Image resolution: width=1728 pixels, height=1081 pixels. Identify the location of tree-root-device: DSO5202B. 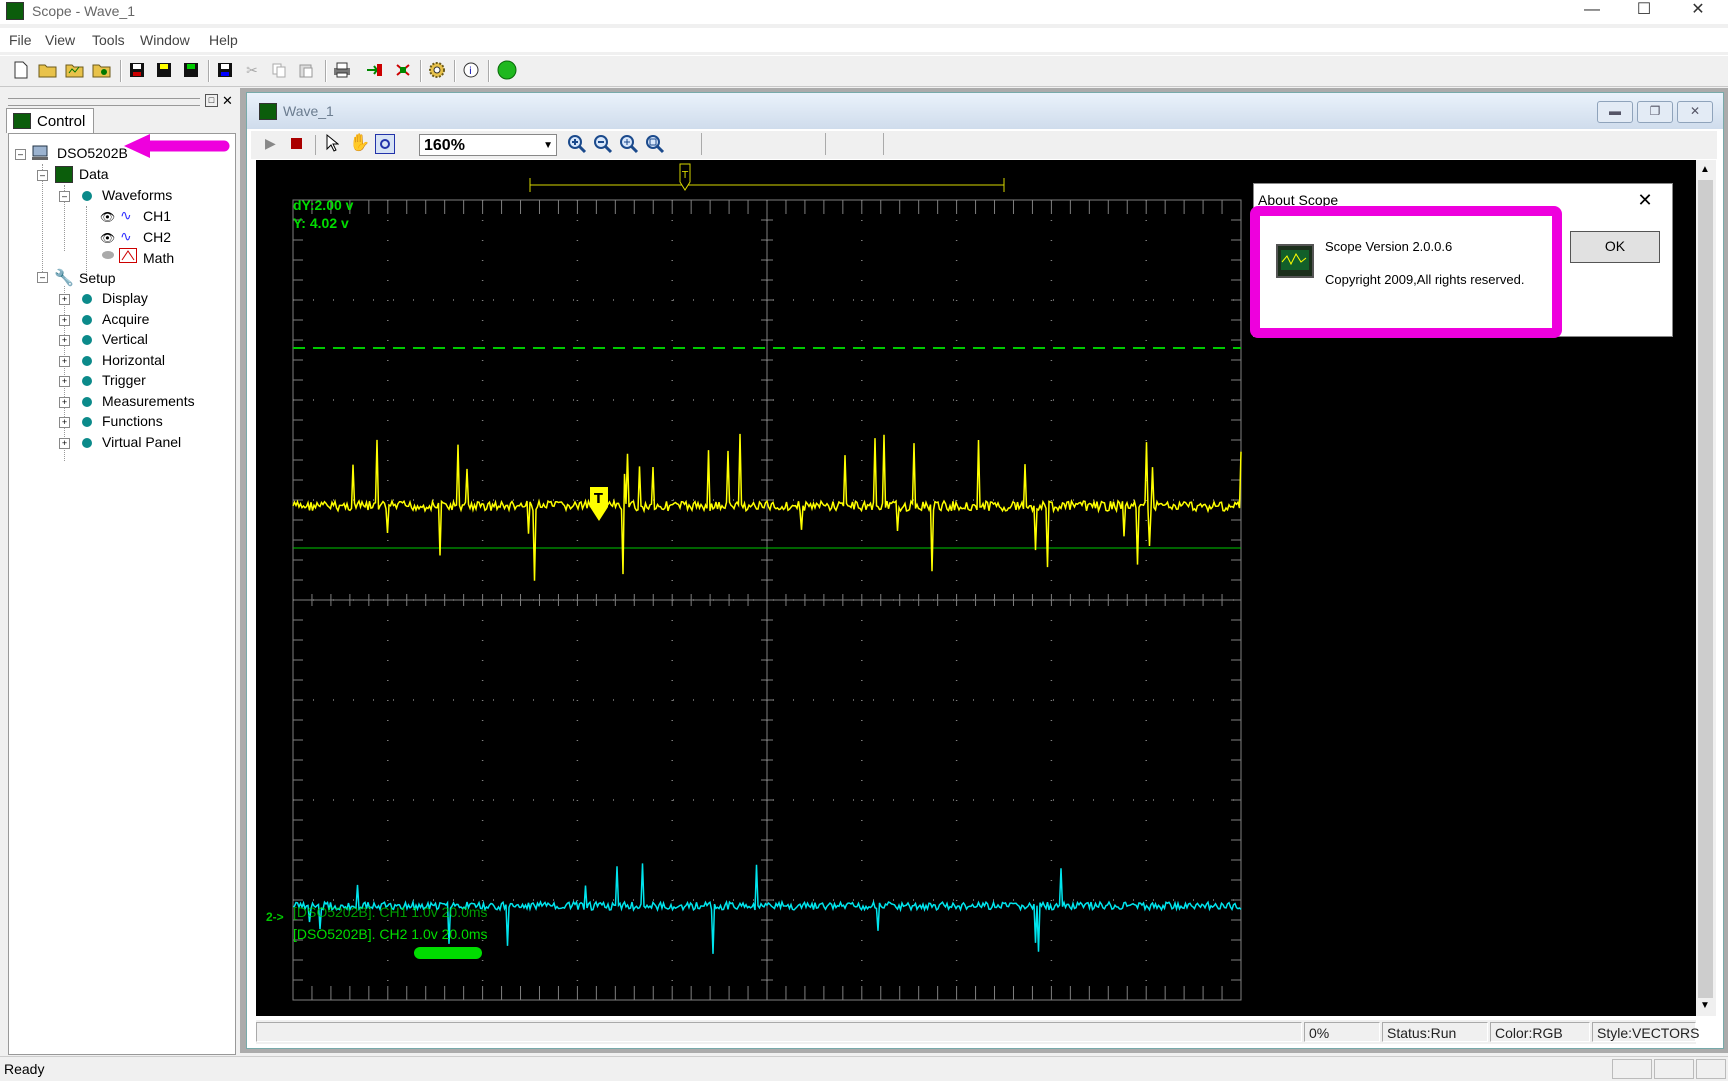
(92, 153).